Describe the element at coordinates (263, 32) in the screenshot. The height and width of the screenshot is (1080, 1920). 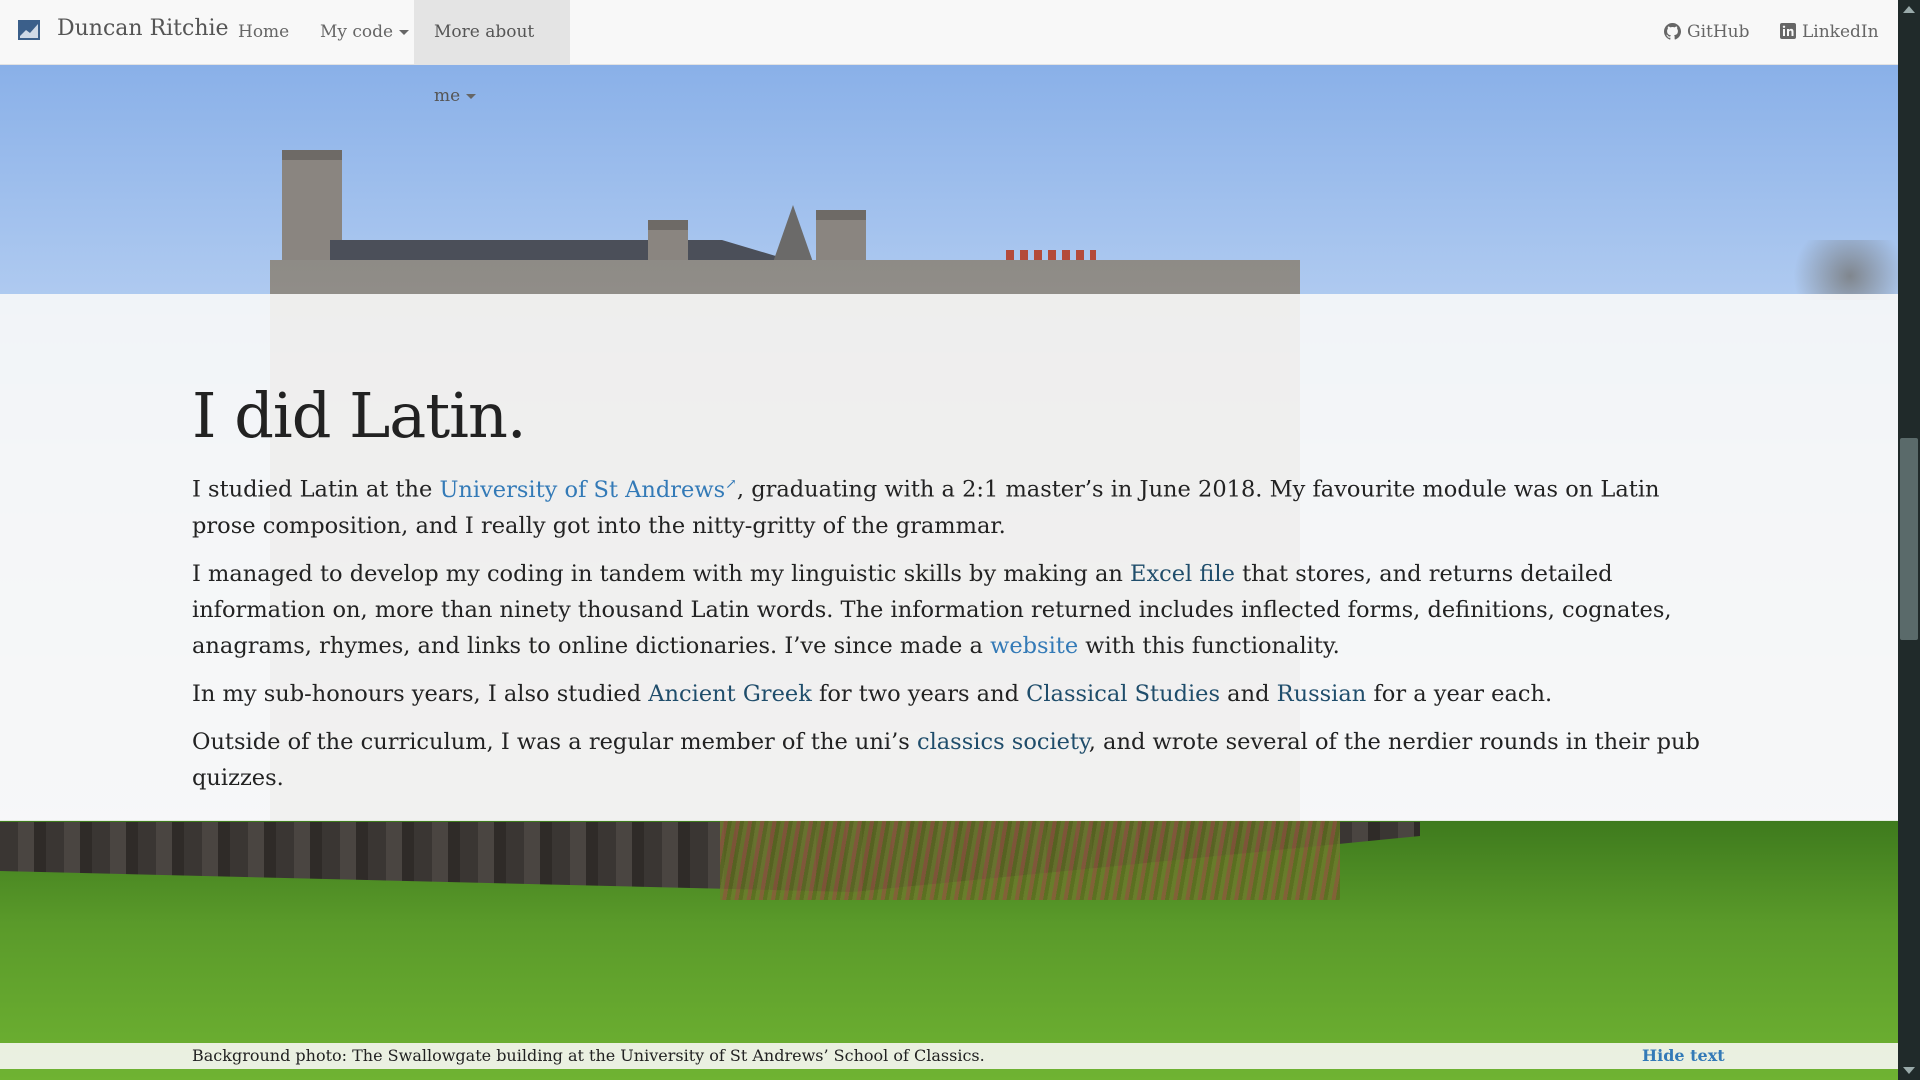
I see `nav-home: Home` at that location.